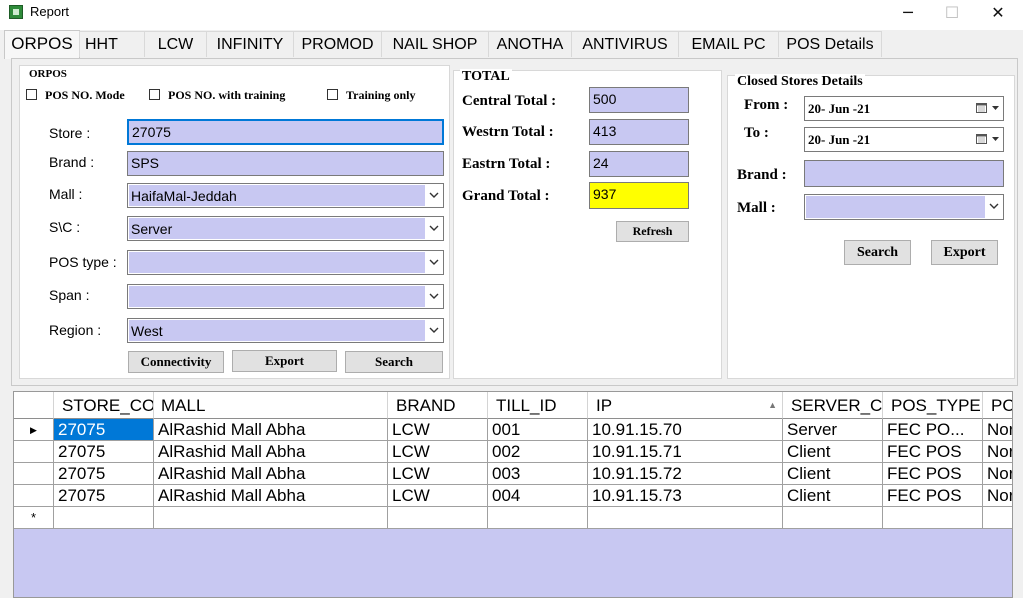 Image resolution: width=1023 pixels, height=598 pixels. I want to click on tab-lcw: LCW, so click(175, 44).